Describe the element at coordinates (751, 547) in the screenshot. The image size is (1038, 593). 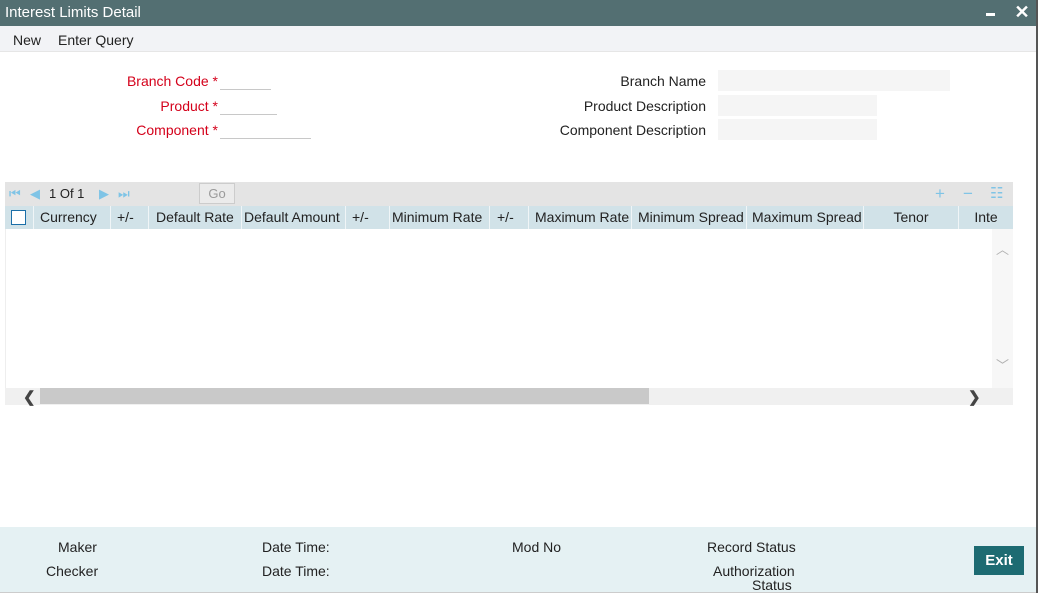
I see `record-status-label: Record Status` at that location.